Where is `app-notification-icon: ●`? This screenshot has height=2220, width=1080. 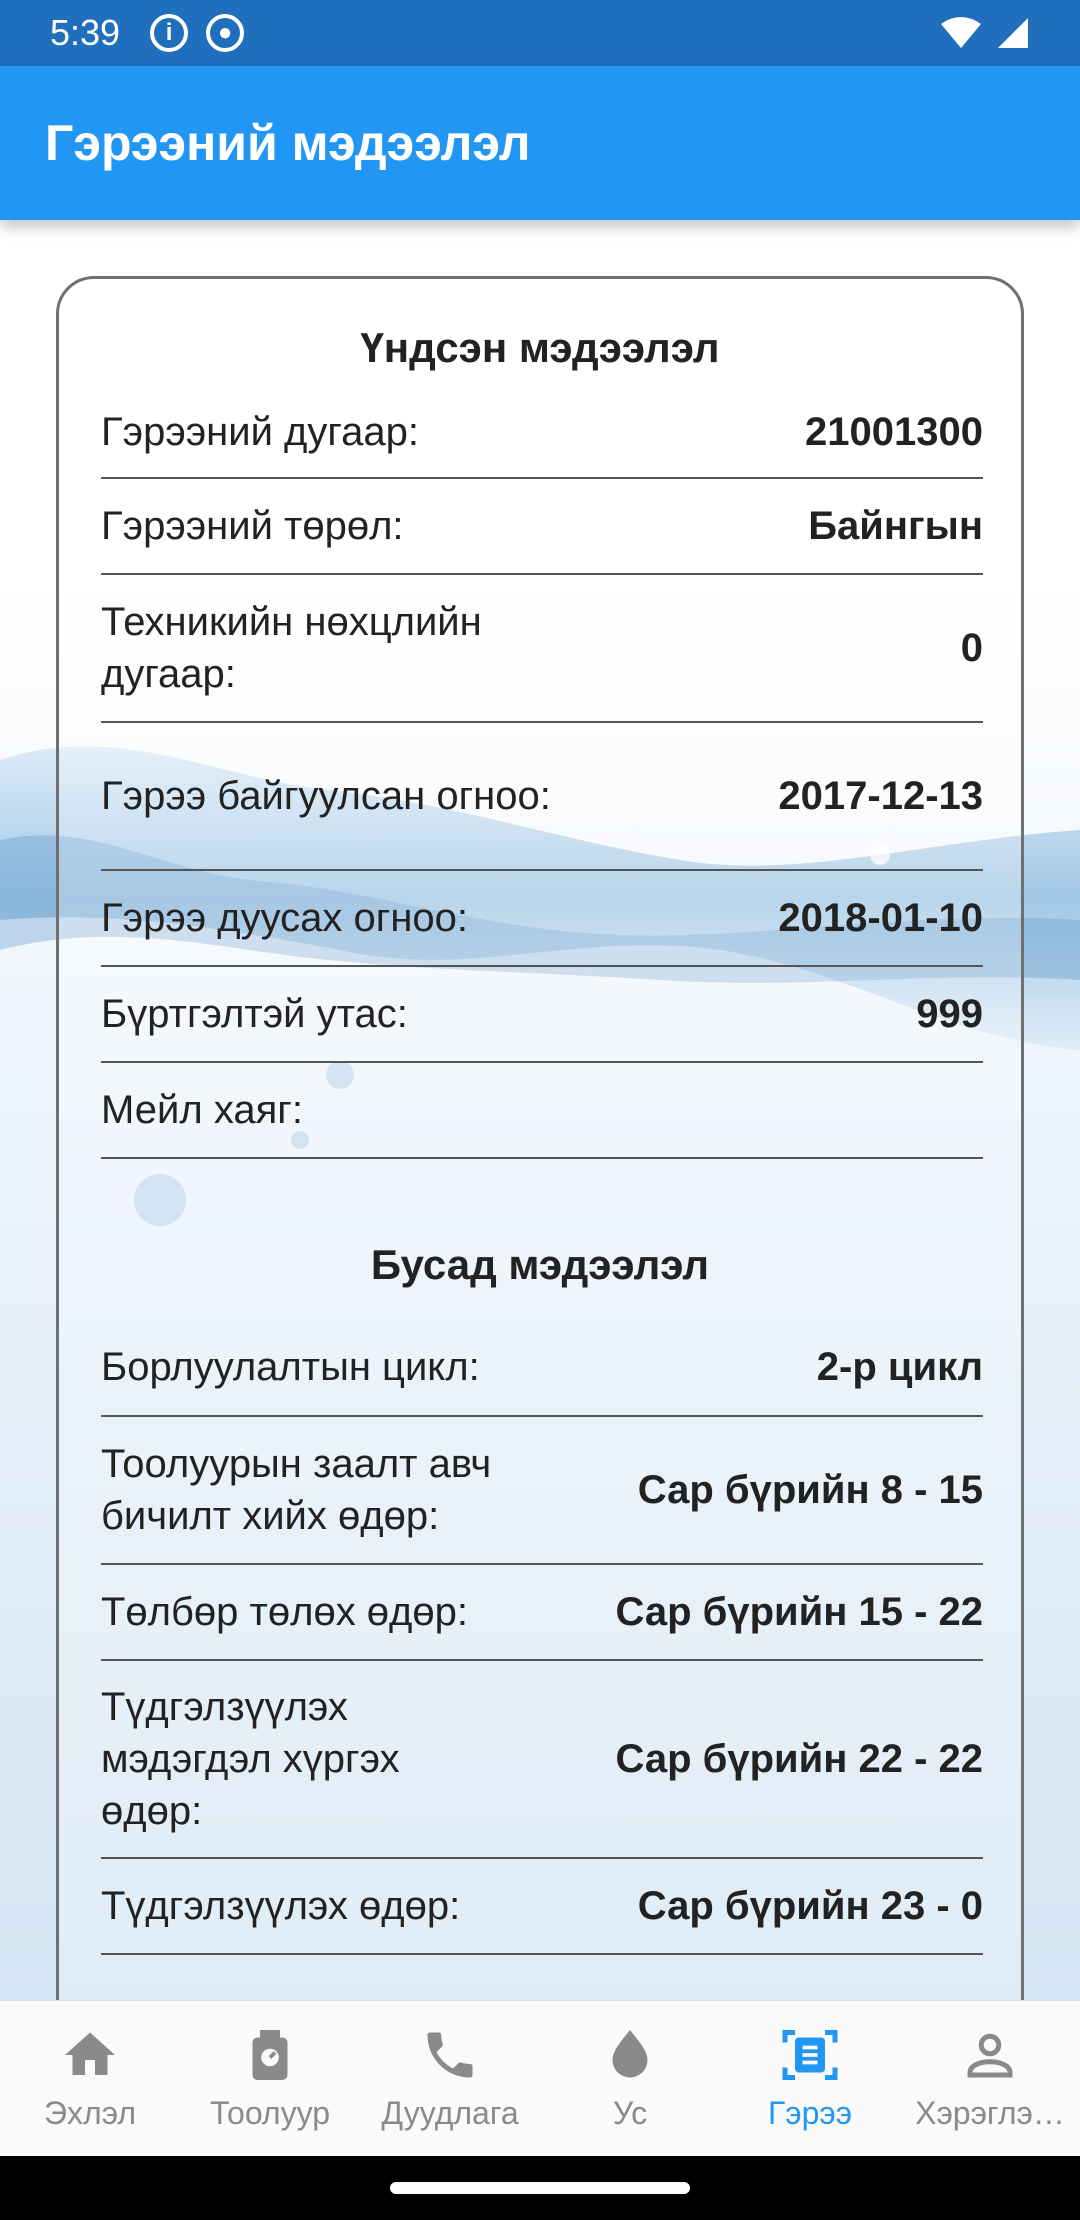
app-notification-icon: ● is located at coordinates (225, 33).